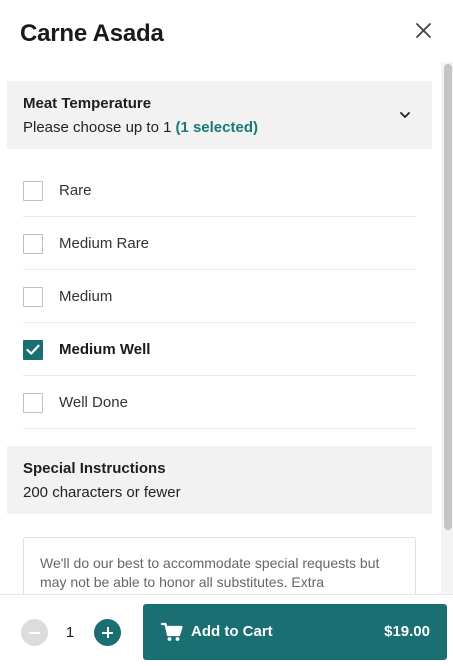 The width and height of the screenshot is (453, 666). What do you see at coordinates (33, 191) in the screenshot?
I see `checkbox-rare` at bounding box center [33, 191].